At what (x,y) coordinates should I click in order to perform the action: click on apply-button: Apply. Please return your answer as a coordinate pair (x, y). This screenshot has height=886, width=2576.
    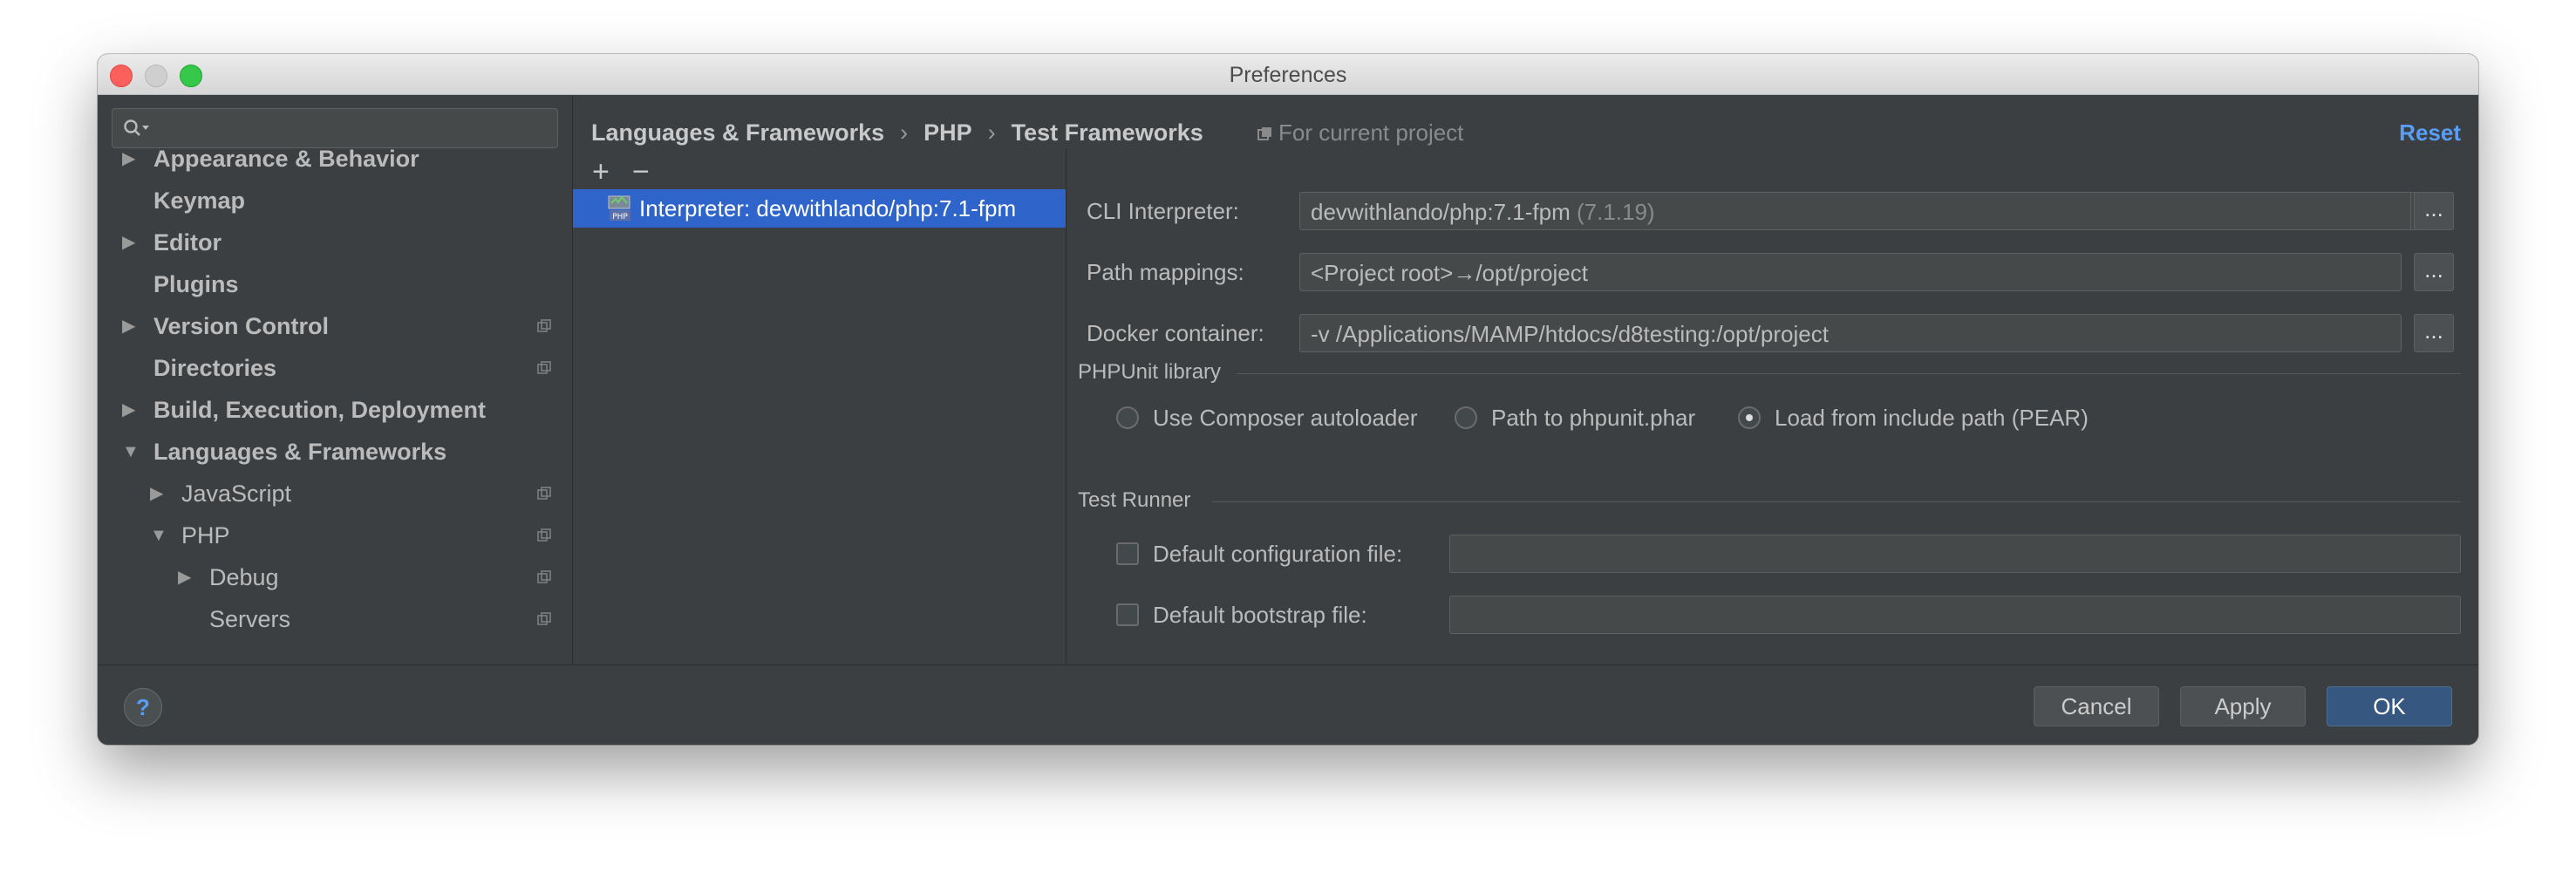
    Looking at the image, I should click on (2243, 706).